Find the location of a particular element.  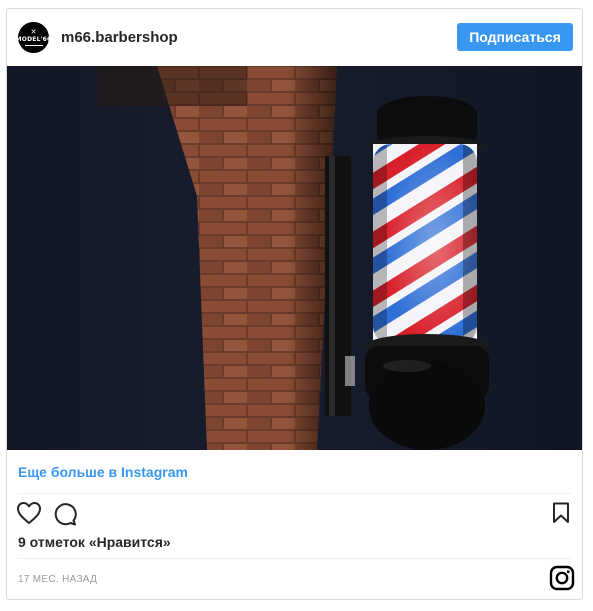

avatar: ✕ MODEL'66 is located at coordinates (33, 37).